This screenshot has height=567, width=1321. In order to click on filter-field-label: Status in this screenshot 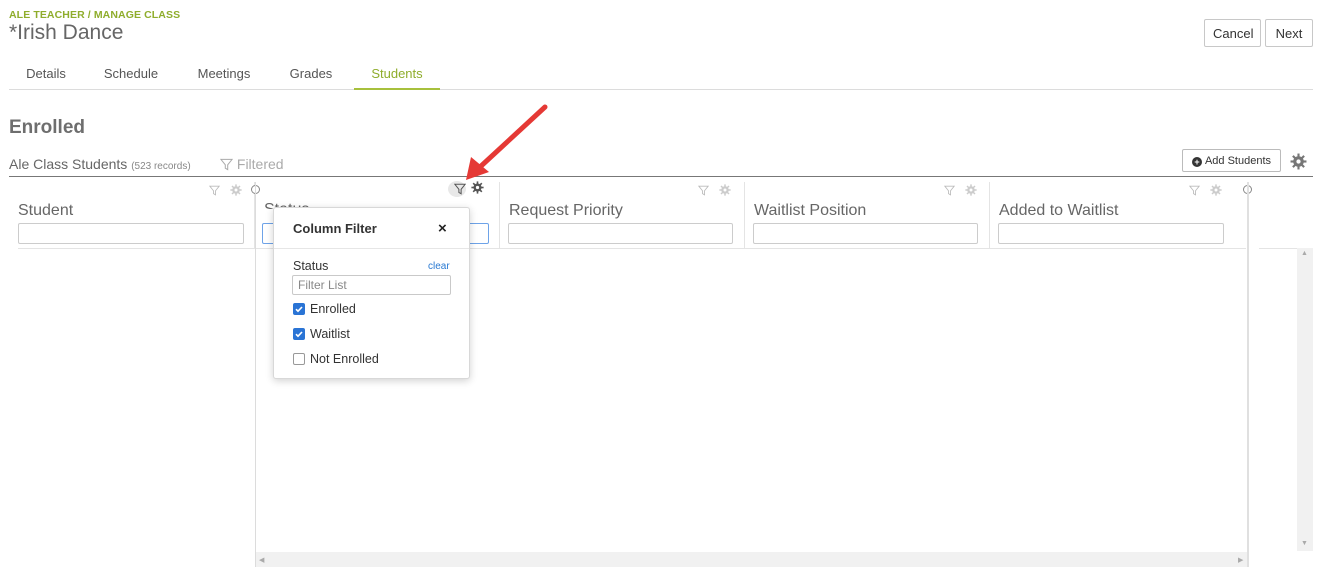, I will do `click(311, 266)`.